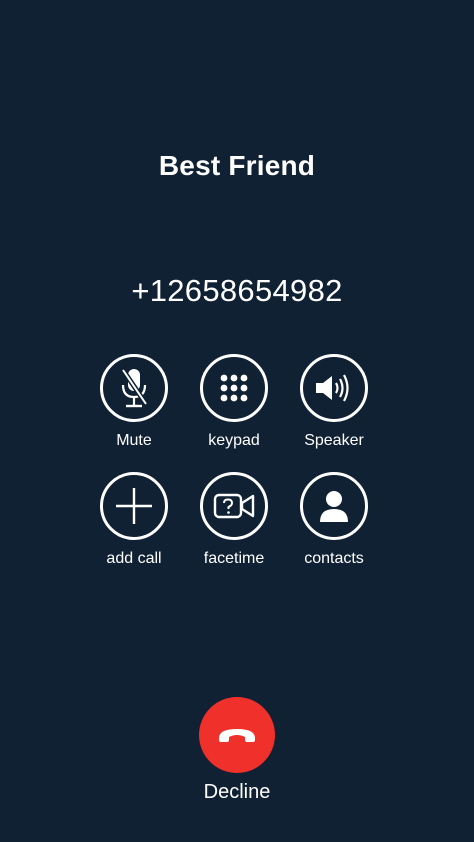 This screenshot has height=842, width=474. I want to click on keypad-button-circle, so click(234, 388).